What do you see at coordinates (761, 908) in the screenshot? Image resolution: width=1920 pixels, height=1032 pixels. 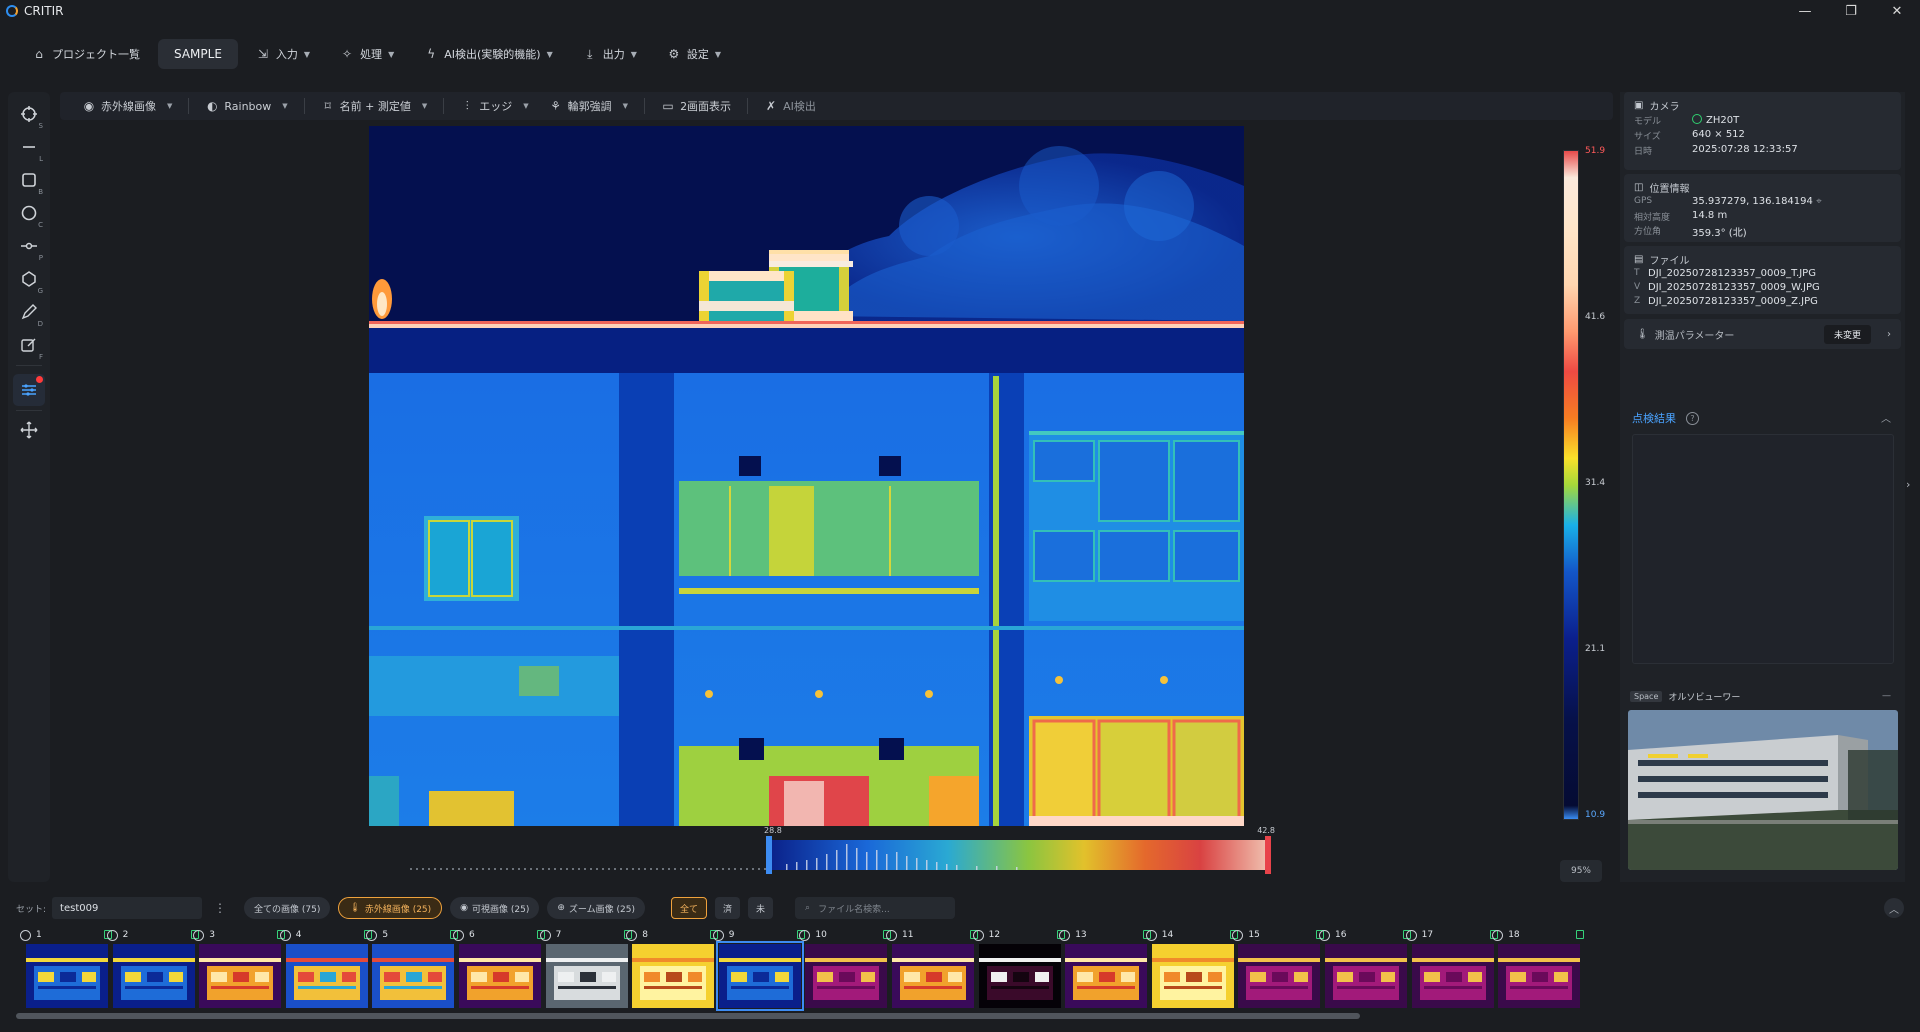 I see `status-filter-todo: 未` at bounding box center [761, 908].